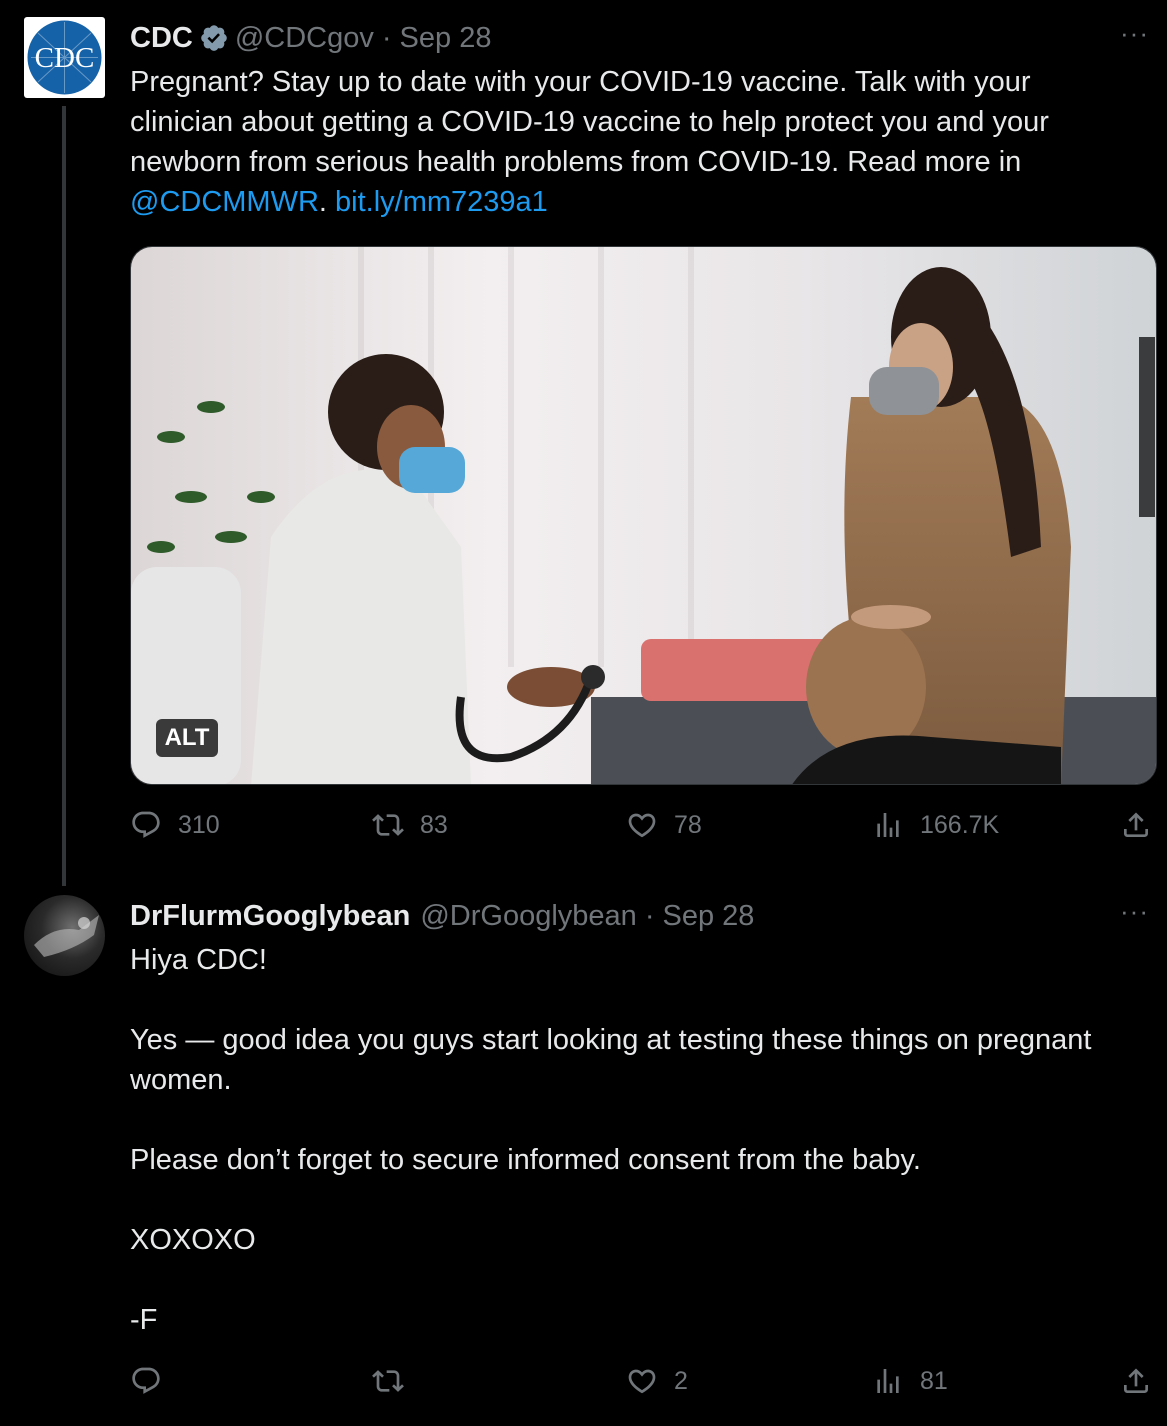 This screenshot has height=1426, width=1167. I want to click on alt-badge: ALT, so click(187, 738).